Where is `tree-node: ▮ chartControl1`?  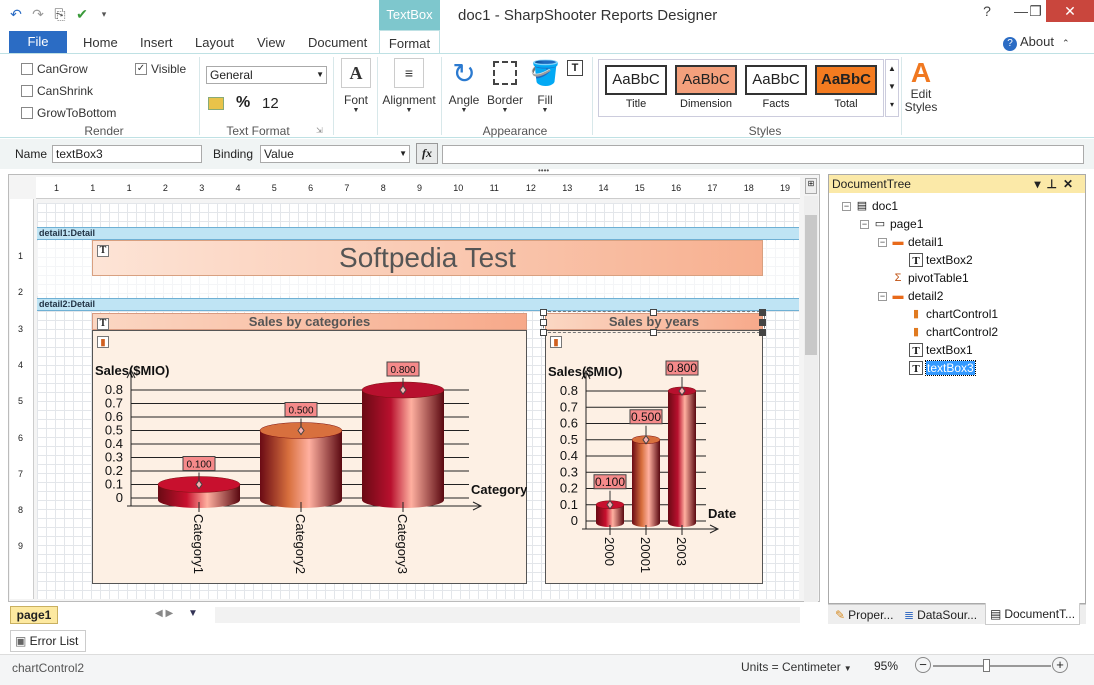 tree-node: ▮ chartControl1 is located at coordinates (953, 314).